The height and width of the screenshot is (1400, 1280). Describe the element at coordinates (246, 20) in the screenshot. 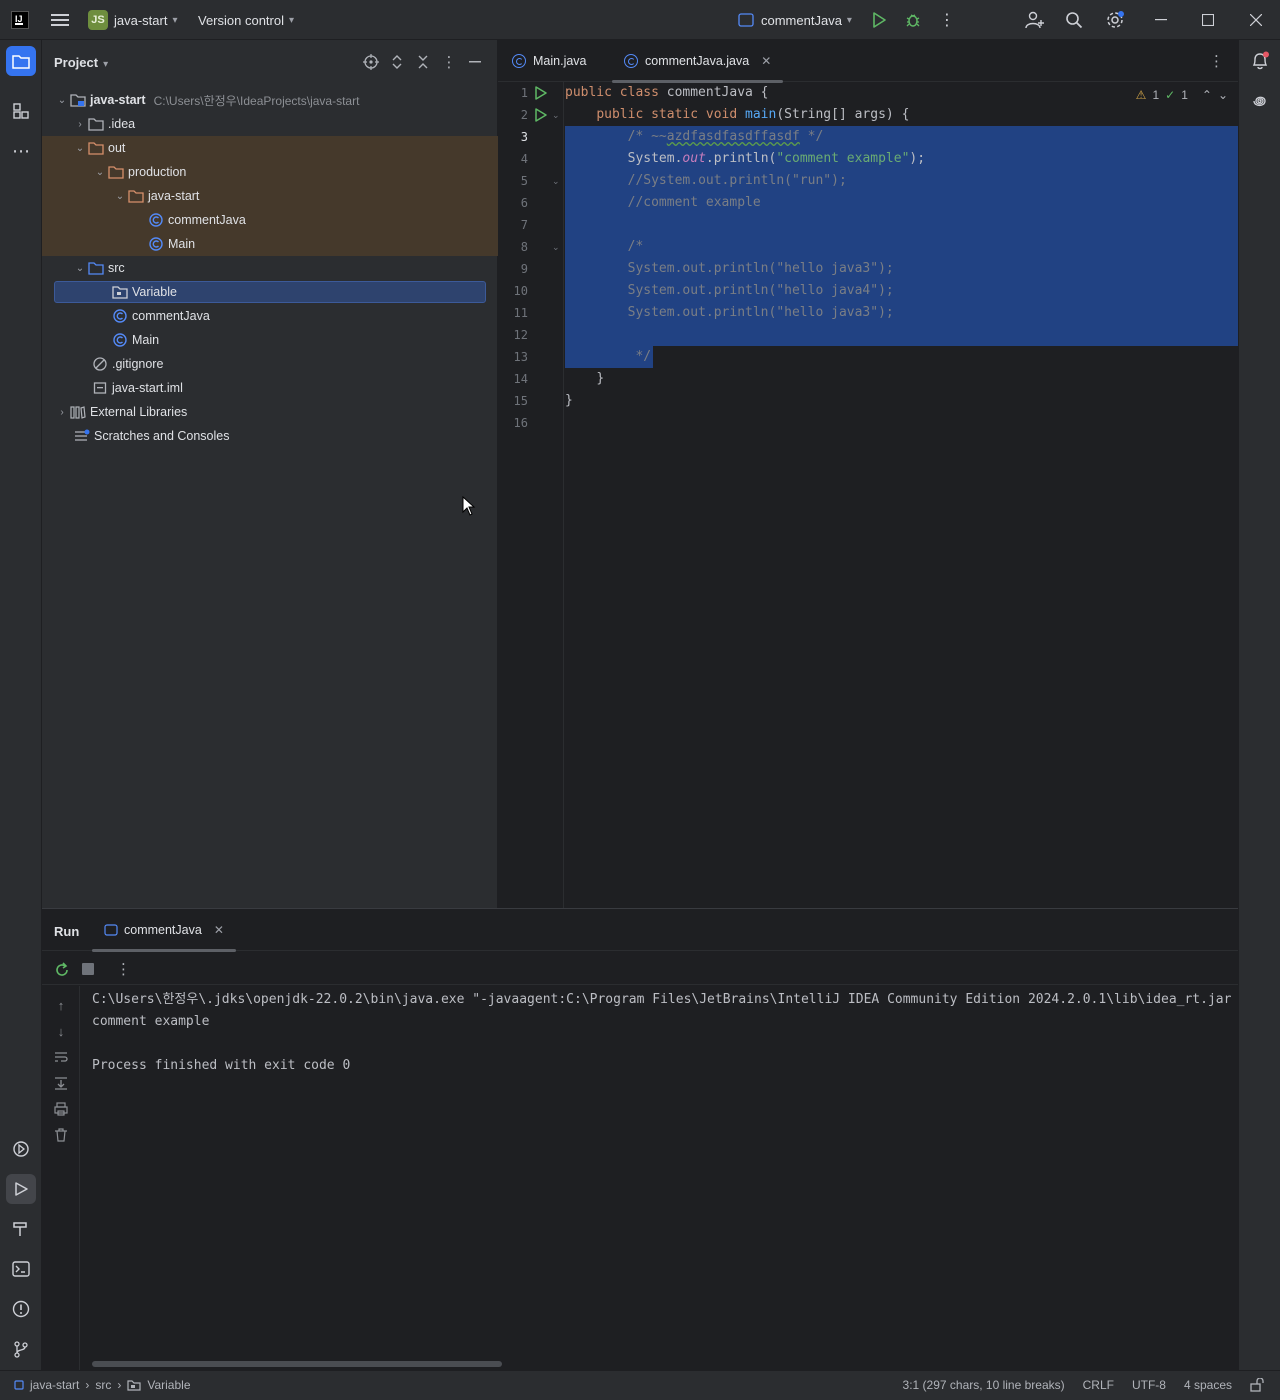

I see `vcs-selector: Version control ▾` at that location.